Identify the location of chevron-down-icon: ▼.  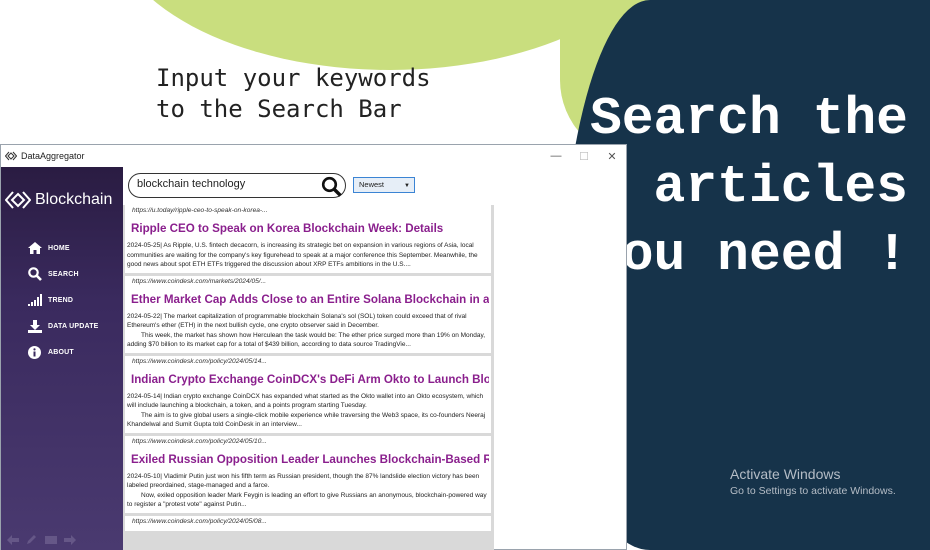
(407, 186).